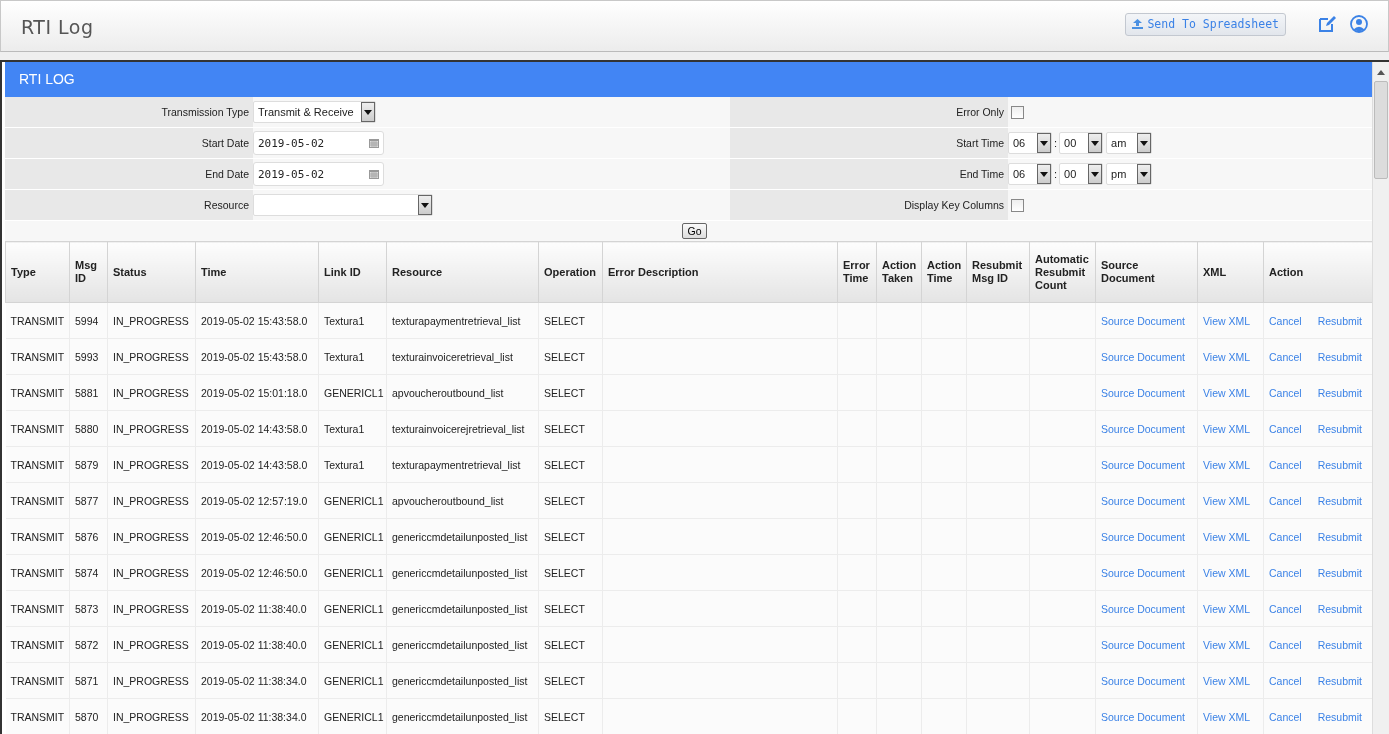  What do you see at coordinates (1328, 24) in the screenshot?
I see `edit-icon` at bounding box center [1328, 24].